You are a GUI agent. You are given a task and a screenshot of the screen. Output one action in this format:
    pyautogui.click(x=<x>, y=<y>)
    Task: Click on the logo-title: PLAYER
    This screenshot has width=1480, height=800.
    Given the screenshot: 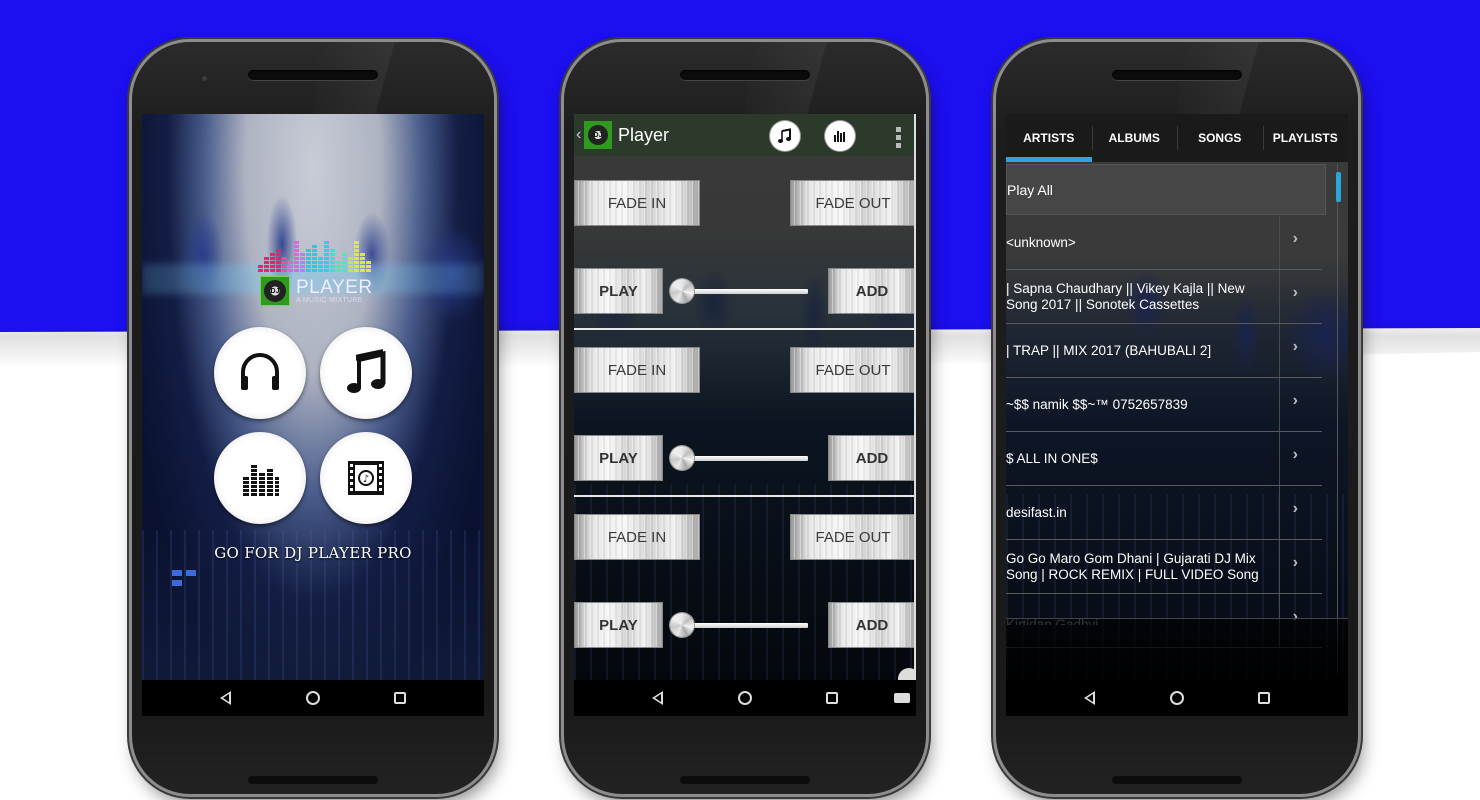 What is the action you would take?
    pyautogui.click(x=334, y=287)
    